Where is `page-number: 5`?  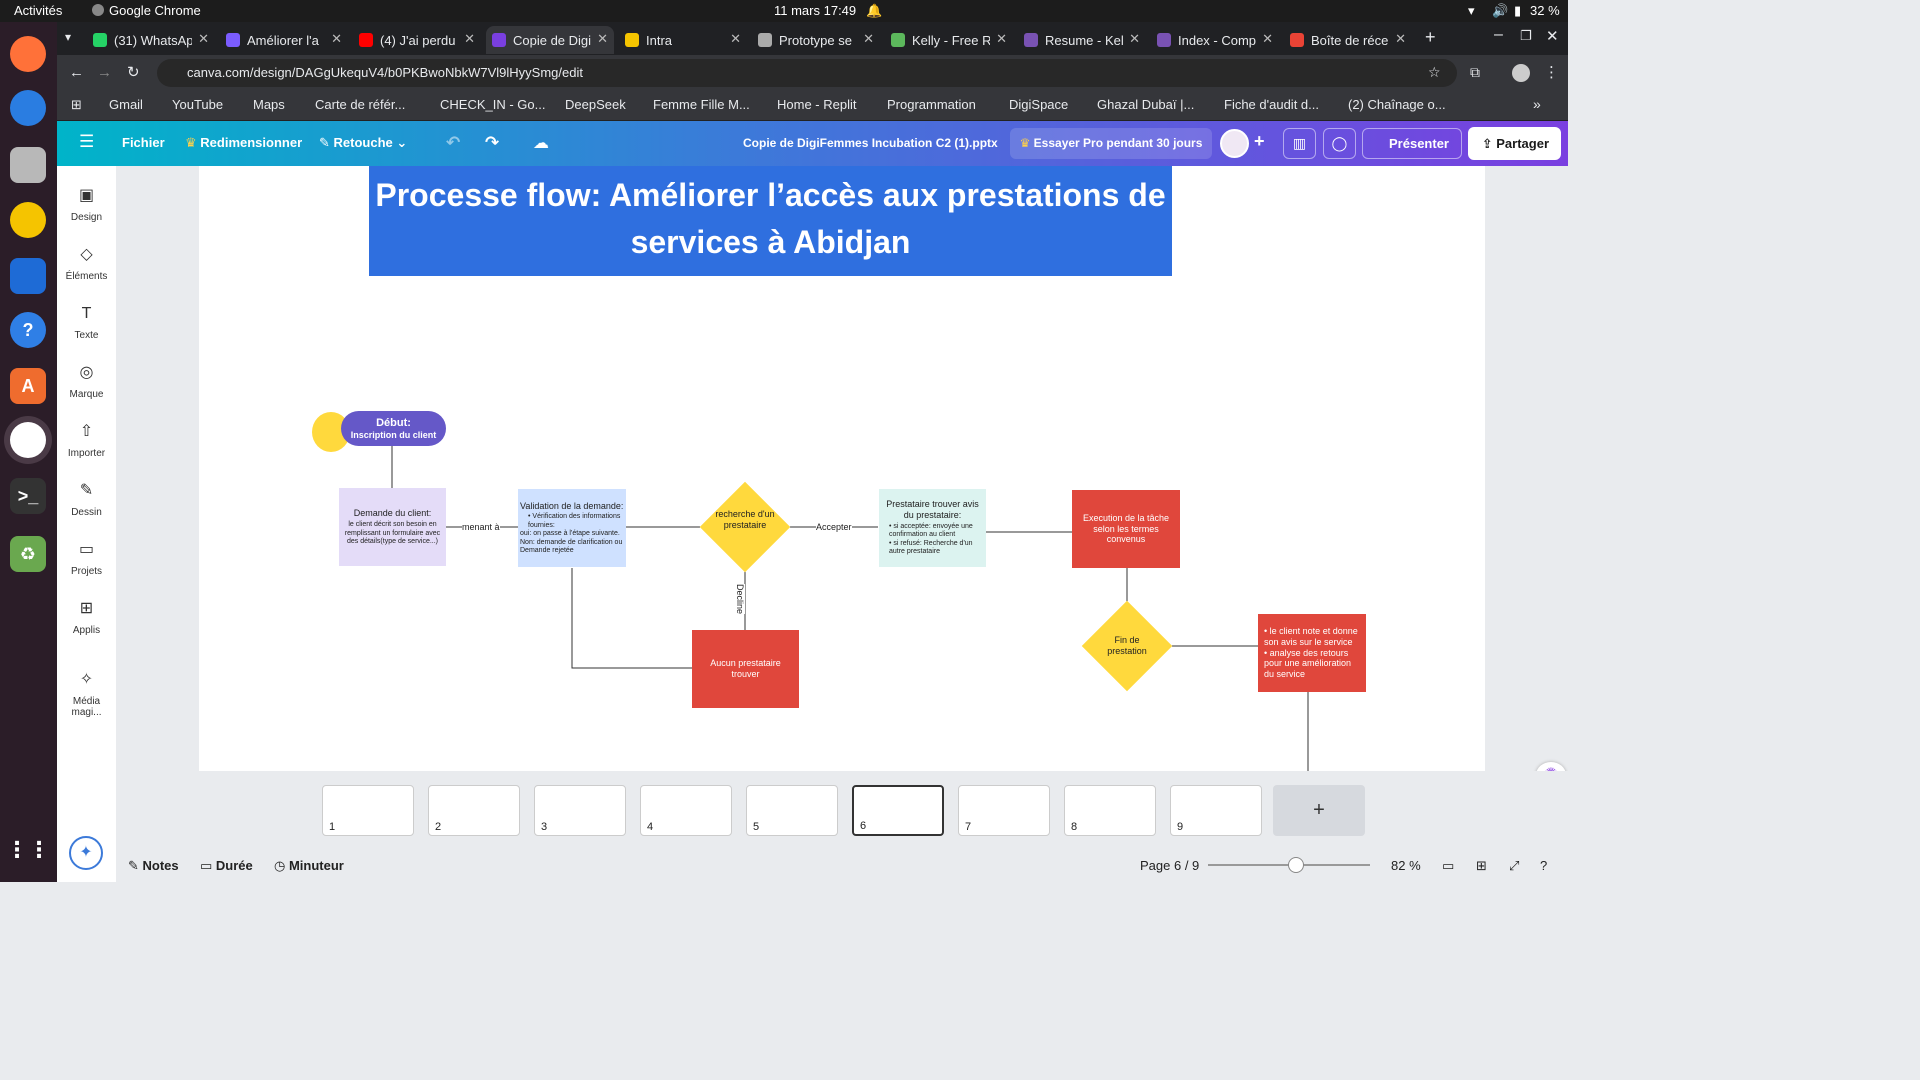
page-number: 5 is located at coordinates (756, 827).